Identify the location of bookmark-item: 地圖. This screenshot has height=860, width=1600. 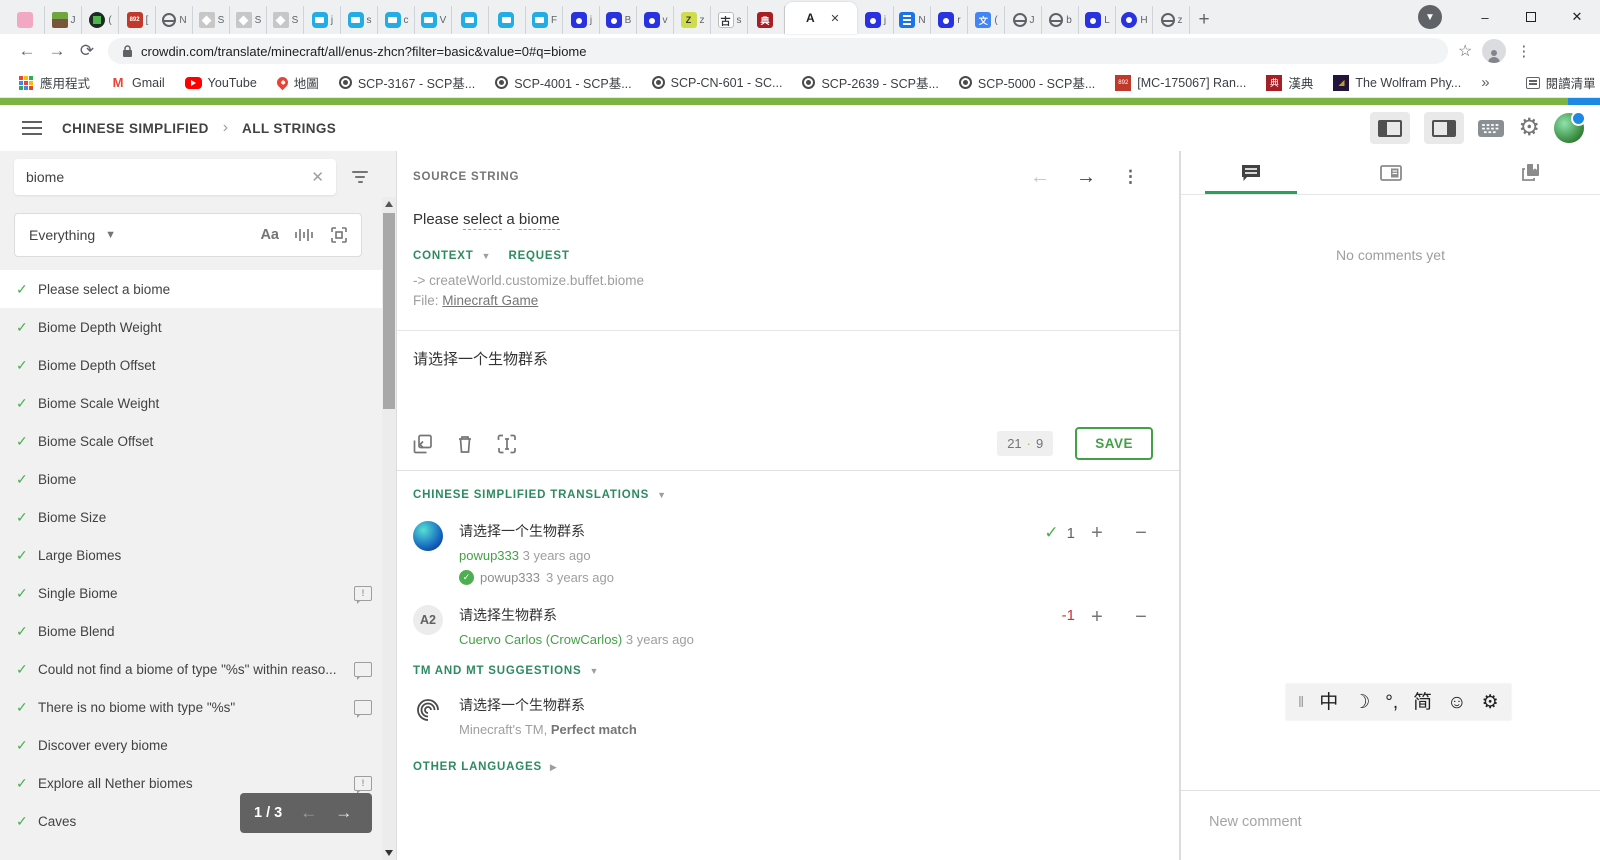
(298, 82).